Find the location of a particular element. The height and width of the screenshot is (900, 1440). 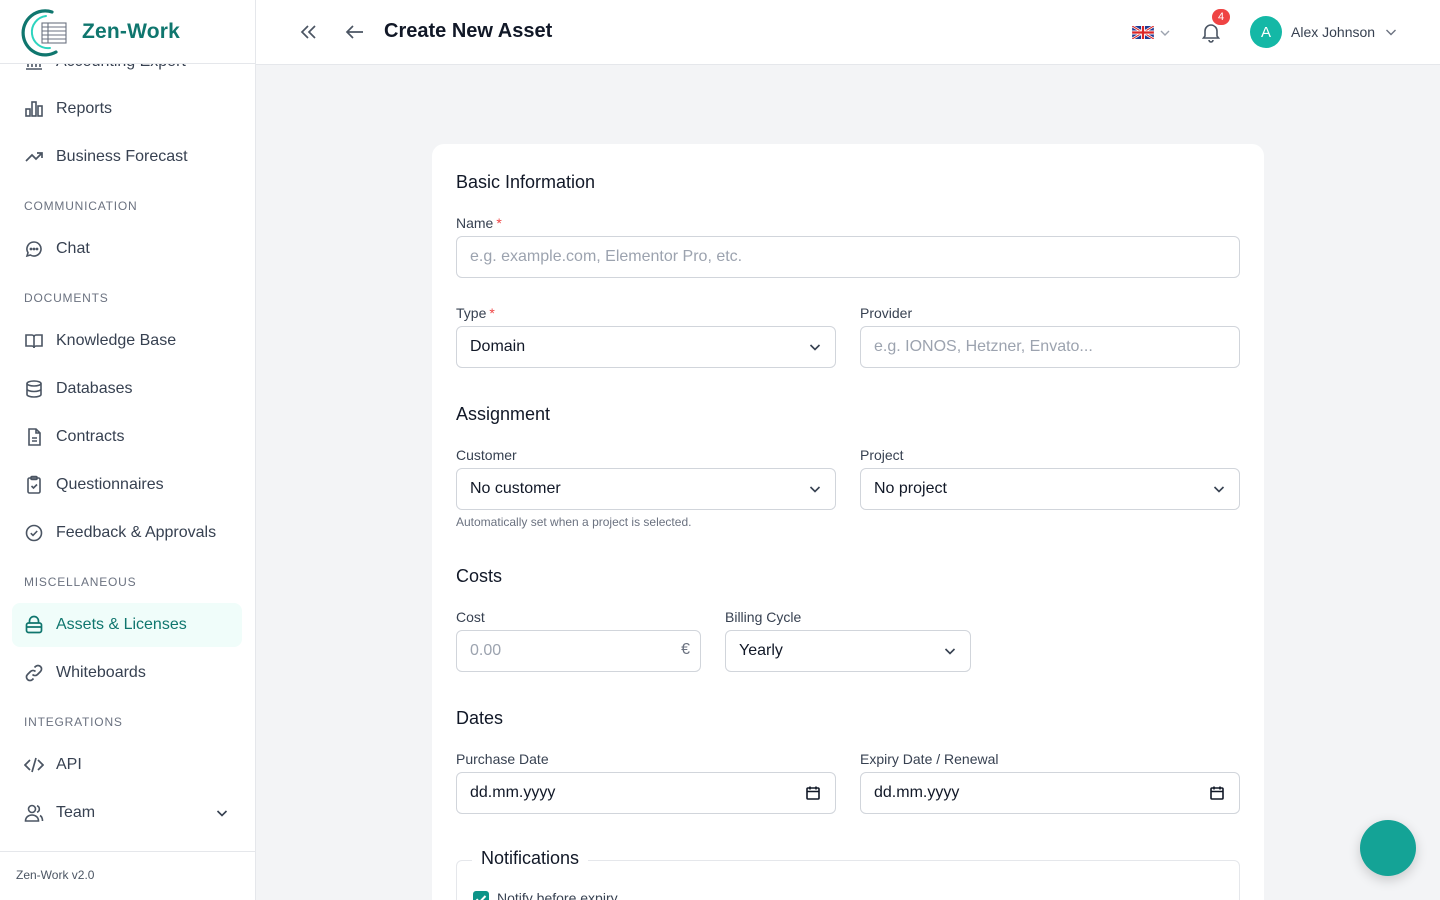

sidebar-item-label: Questionnaires is located at coordinates (110, 484).